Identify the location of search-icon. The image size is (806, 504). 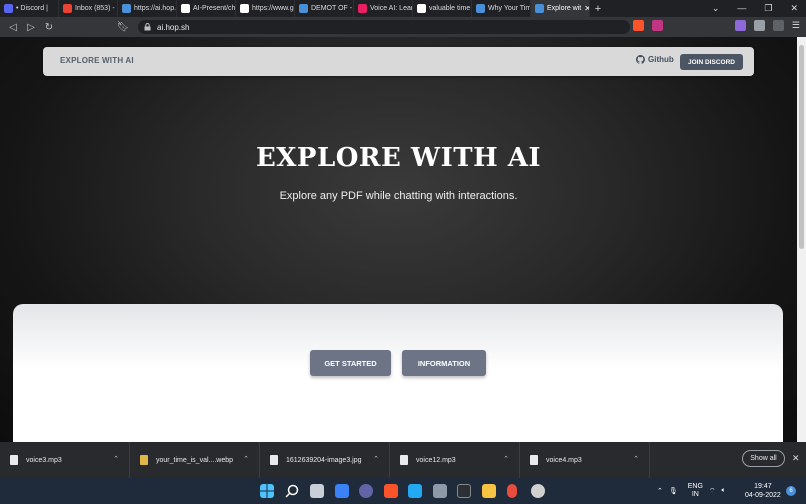
(292, 491).